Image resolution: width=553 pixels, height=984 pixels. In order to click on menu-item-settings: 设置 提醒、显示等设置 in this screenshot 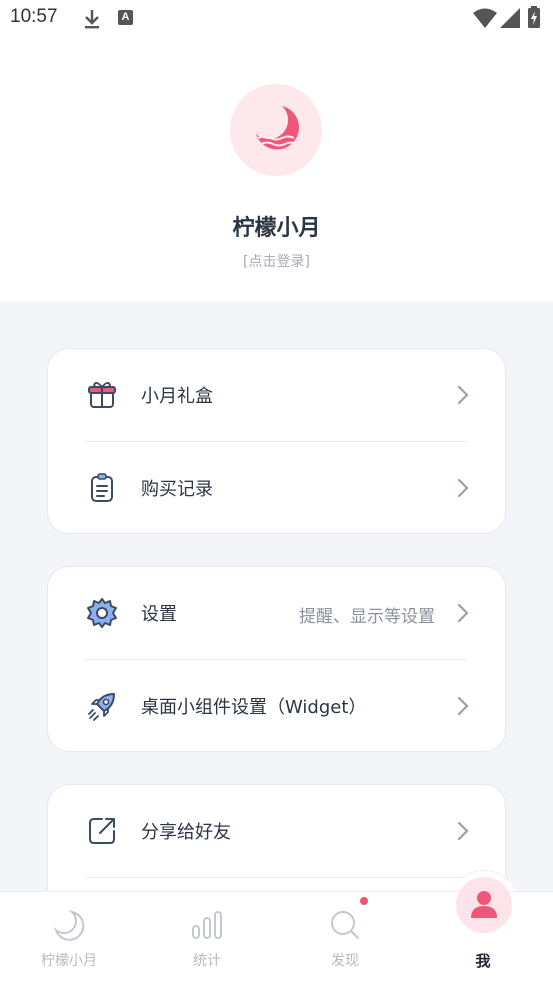, I will do `click(277, 613)`.